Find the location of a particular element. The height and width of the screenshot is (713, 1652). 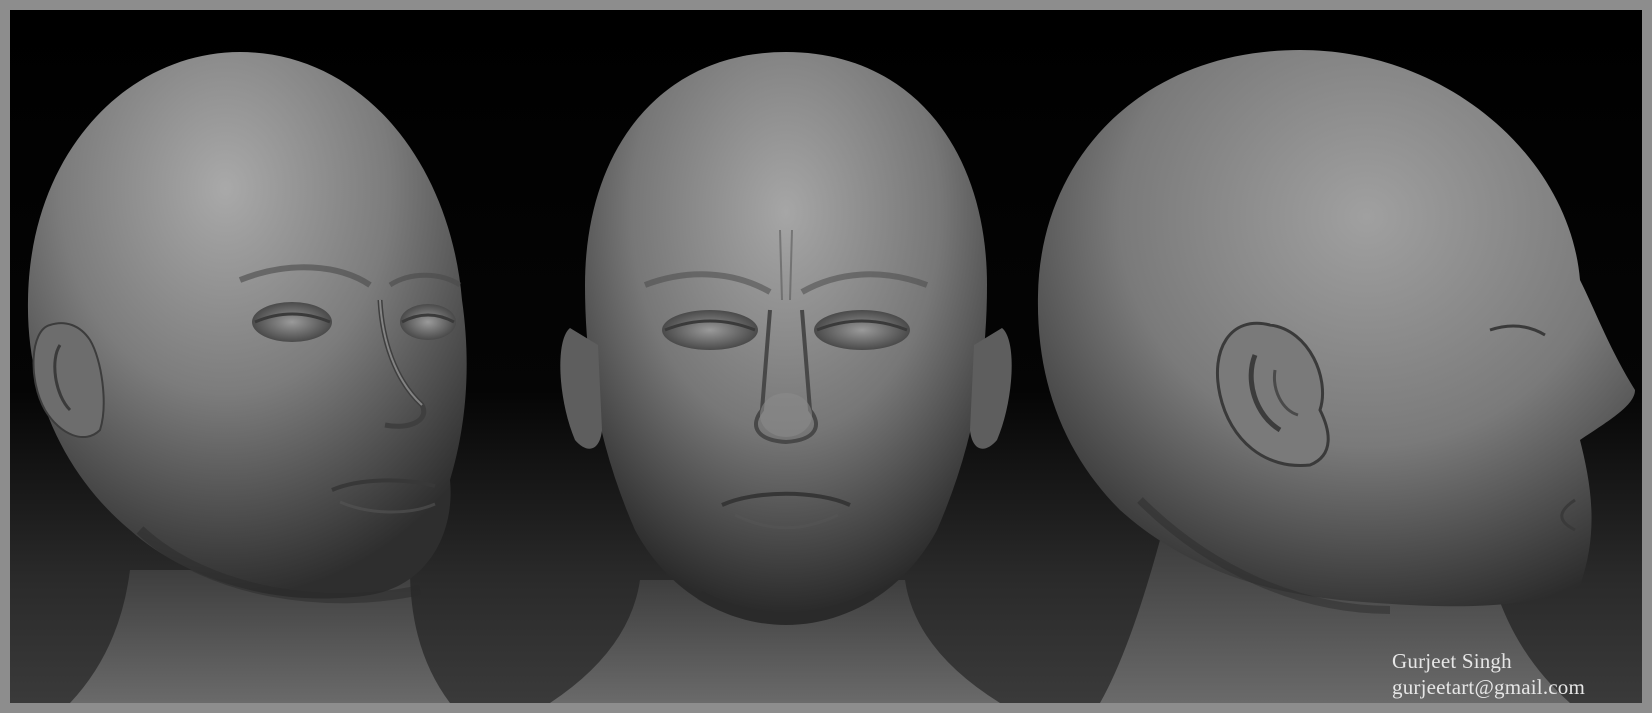

artist-email: gurjeetart@gmail.com is located at coordinates (1489, 687).